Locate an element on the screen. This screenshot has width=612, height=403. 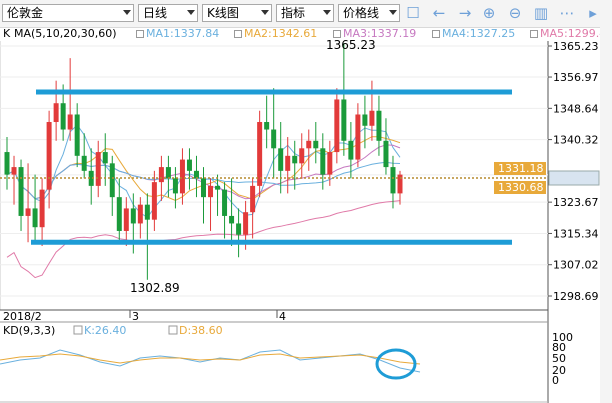
price-label: 1340.32 is located at coordinates (576, 140).